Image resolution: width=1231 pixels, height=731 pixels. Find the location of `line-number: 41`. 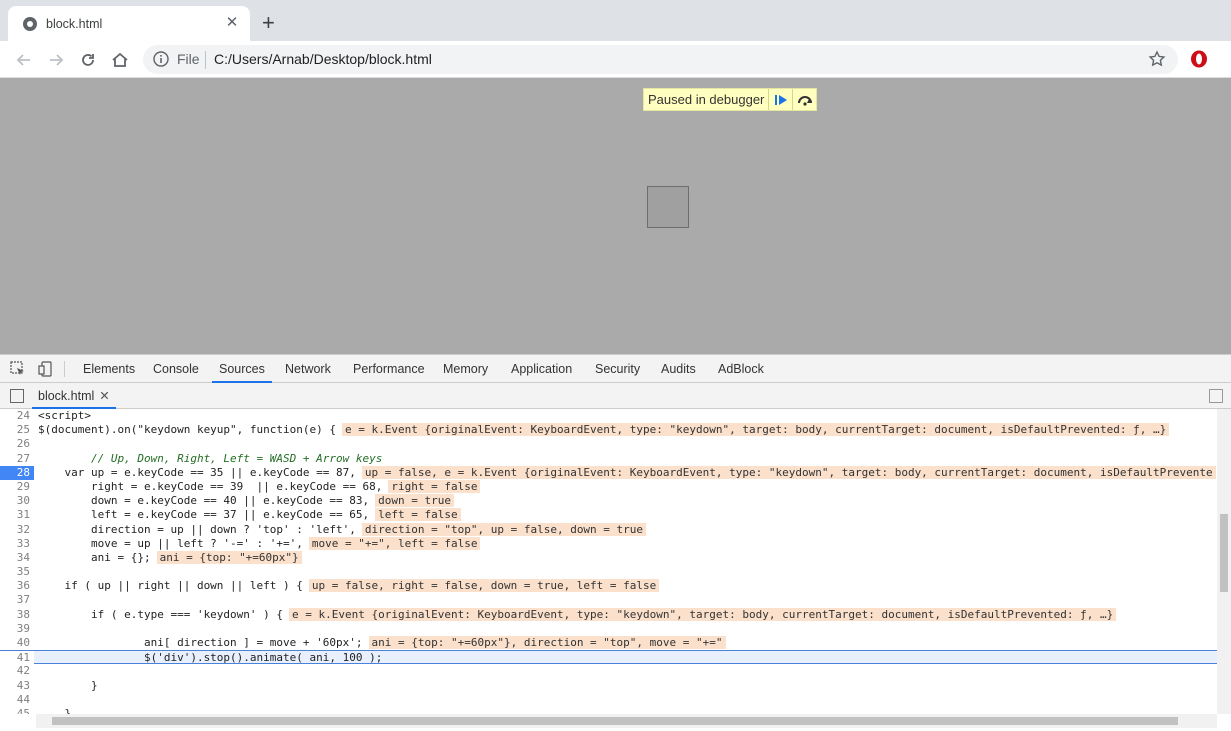

line-number: 41 is located at coordinates (17, 658).